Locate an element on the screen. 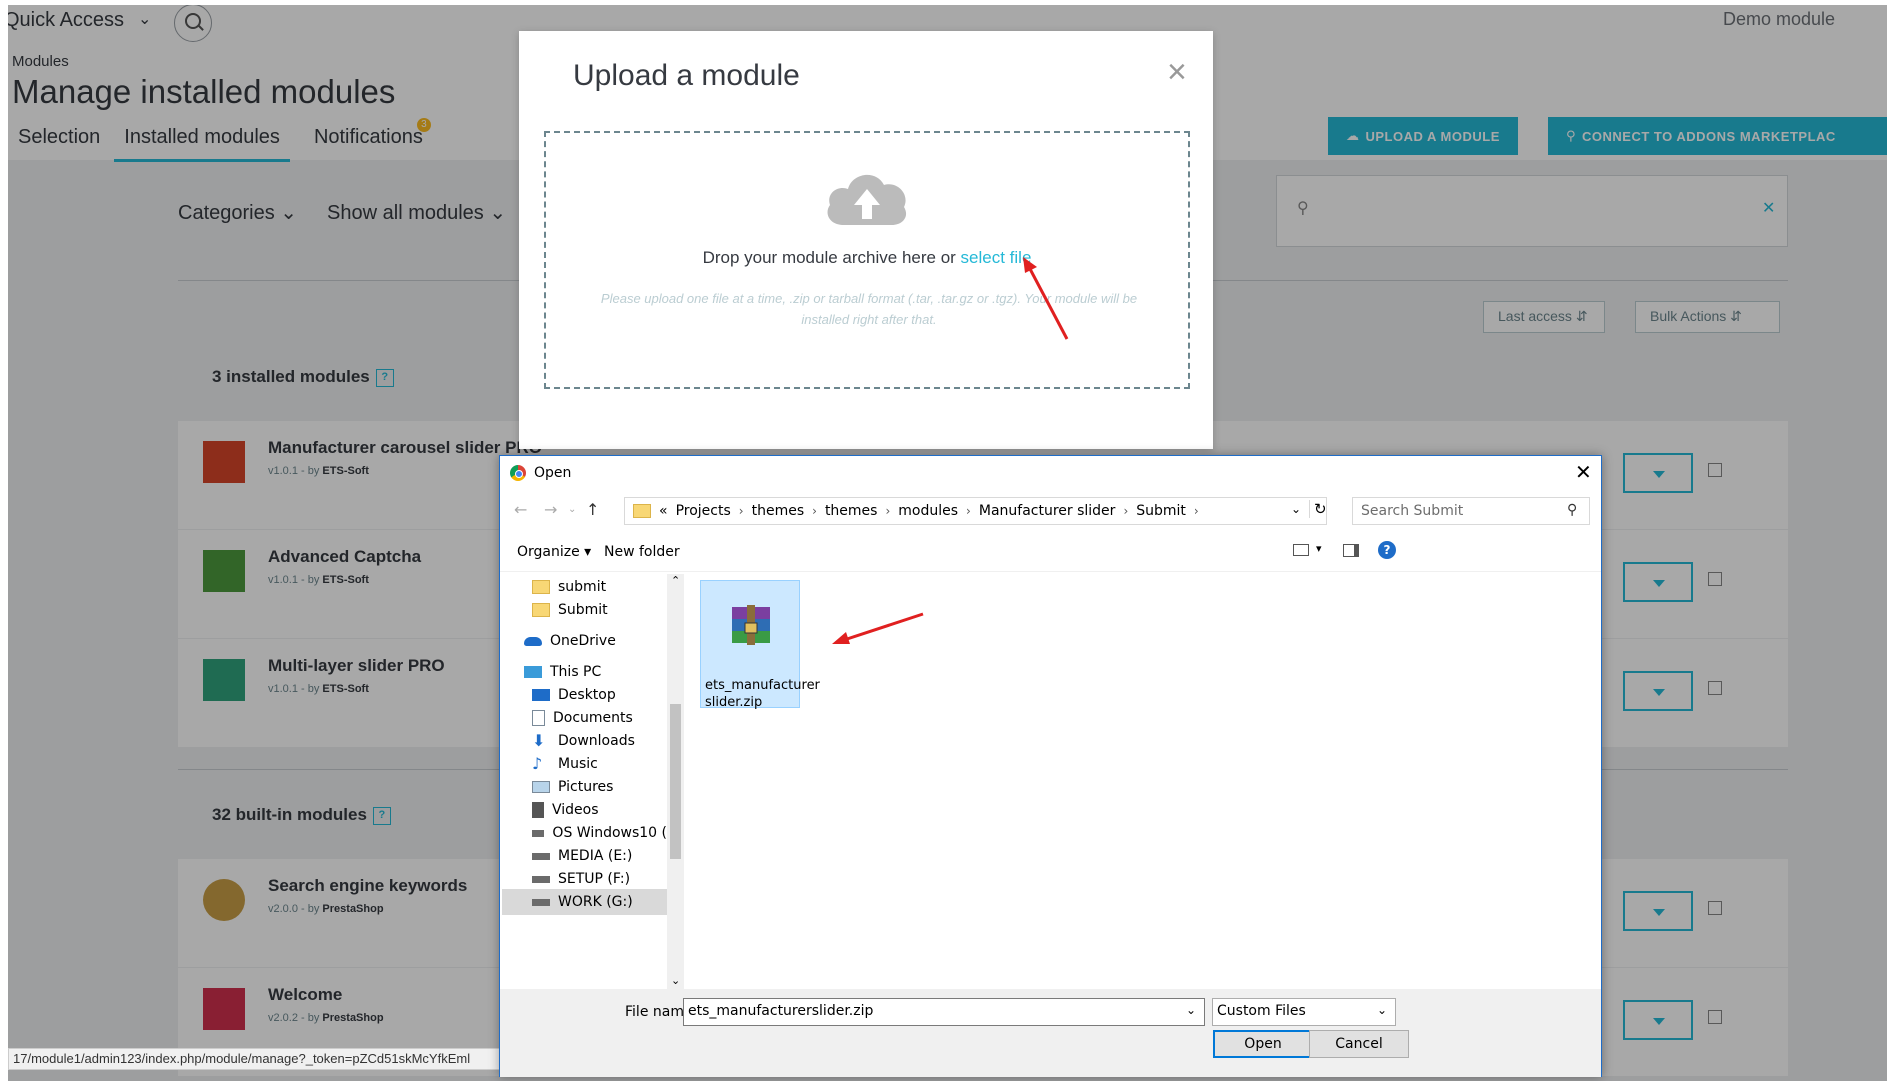 This screenshot has height=1081, width=1887. downloads-icon: ⬇ is located at coordinates (539, 740).